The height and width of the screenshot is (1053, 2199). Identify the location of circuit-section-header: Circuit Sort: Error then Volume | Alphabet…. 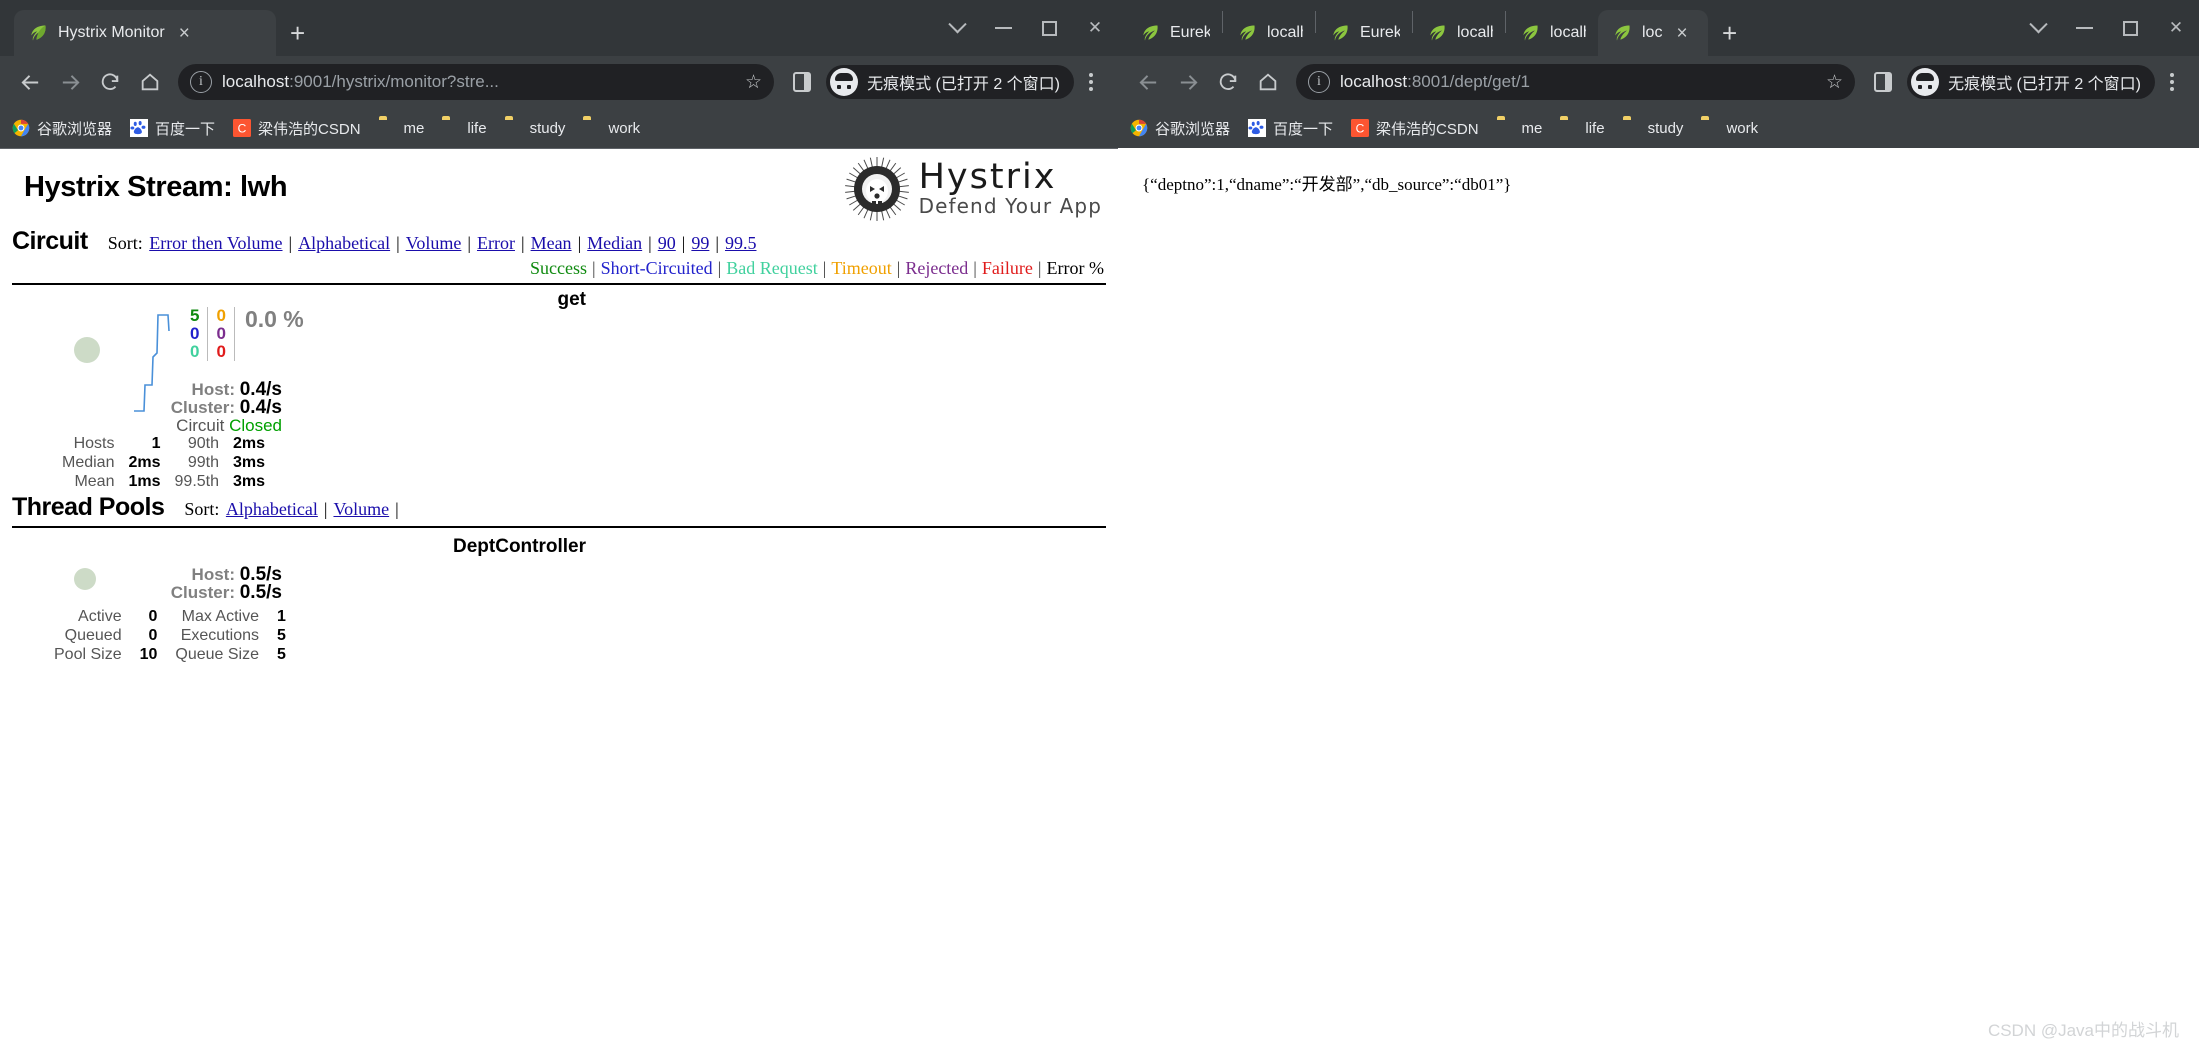
(559, 256).